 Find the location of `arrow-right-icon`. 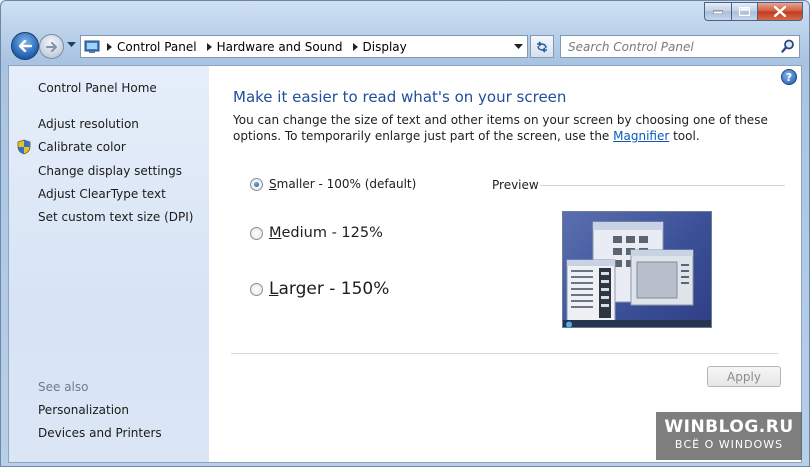

arrow-right-icon is located at coordinates (51, 46).